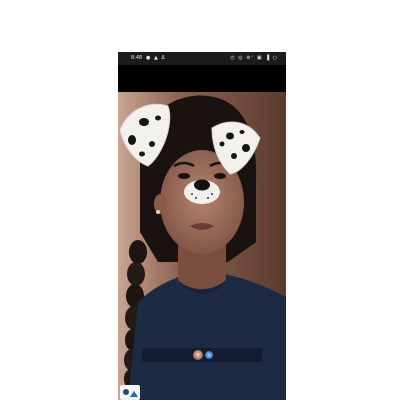 Image resolution: width=400 pixels, height=400 pixels. What do you see at coordinates (160, 204) in the screenshot?
I see `ear` at bounding box center [160, 204].